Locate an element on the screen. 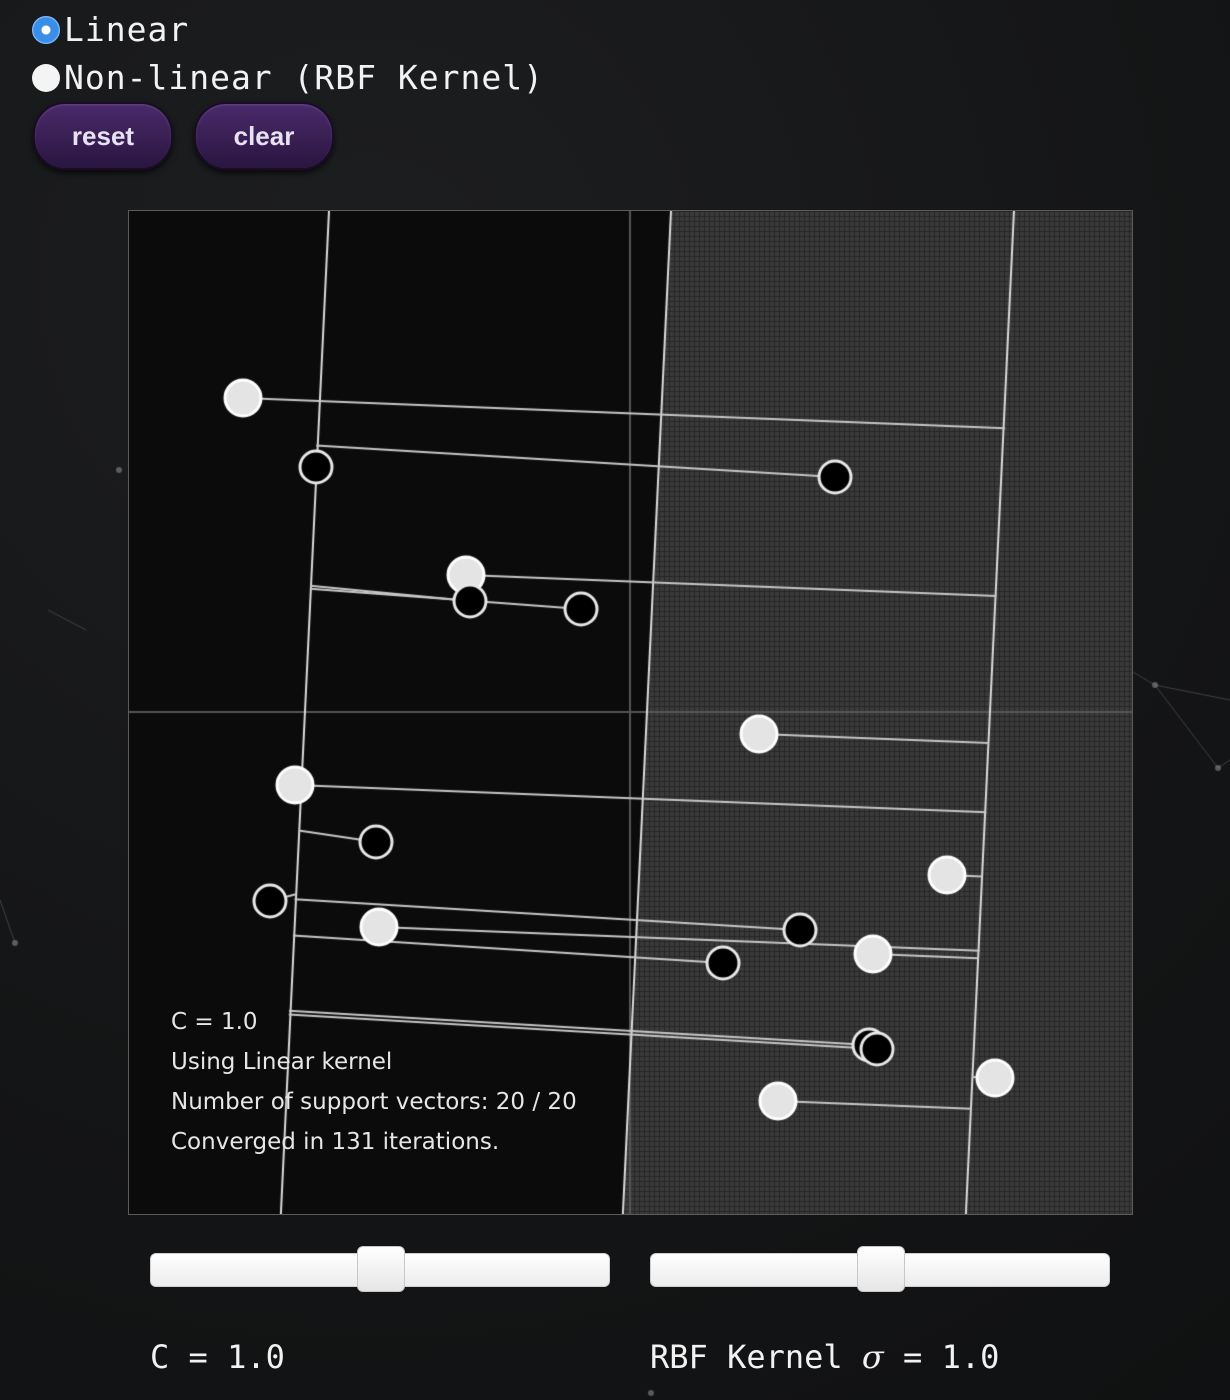 The image size is (1230, 1400). info-c-value: C = 1.0 is located at coordinates (214, 1022).